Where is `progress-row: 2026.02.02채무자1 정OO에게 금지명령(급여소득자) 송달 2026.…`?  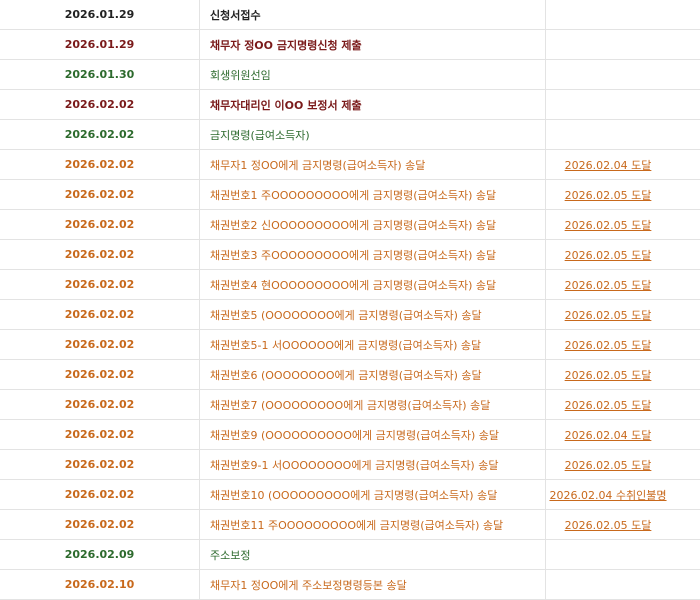 progress-row: 2026.02.02채무자1 정OO에게 금지명령(급여소득자) 송달 2026.… is located at coordinates (350, 165).